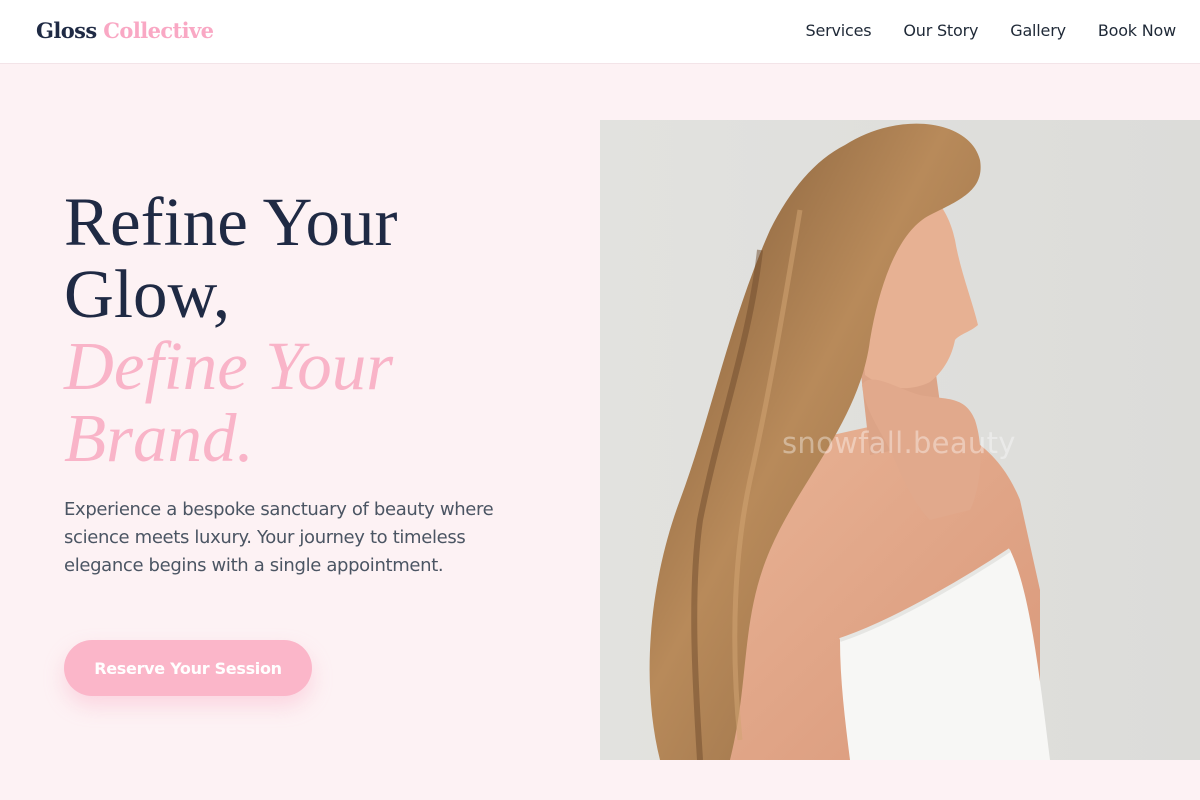 The image size is (1200, 800). What do you see at coordinates (147, 294) in the screenshot?
I see `hero-title-line-2: Glow,` at bounding box center [147, 294].